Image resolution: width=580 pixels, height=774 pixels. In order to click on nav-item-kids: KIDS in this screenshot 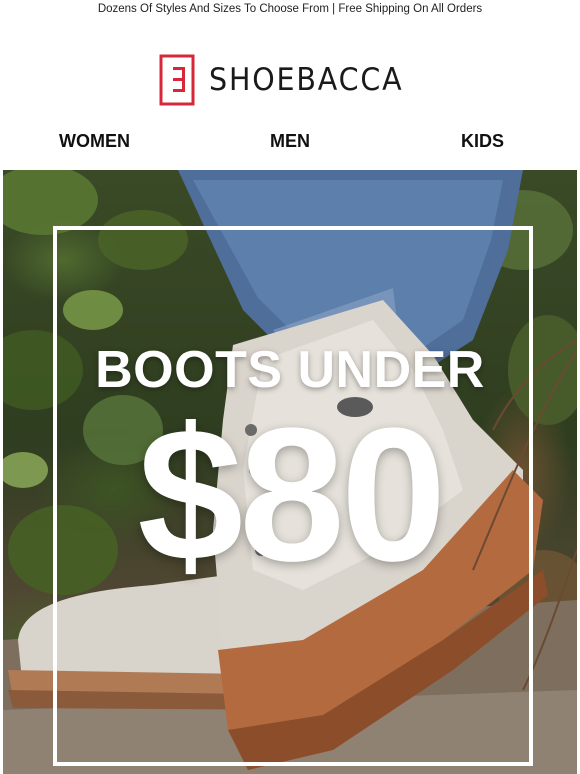, I will do `click(482, 141)`.